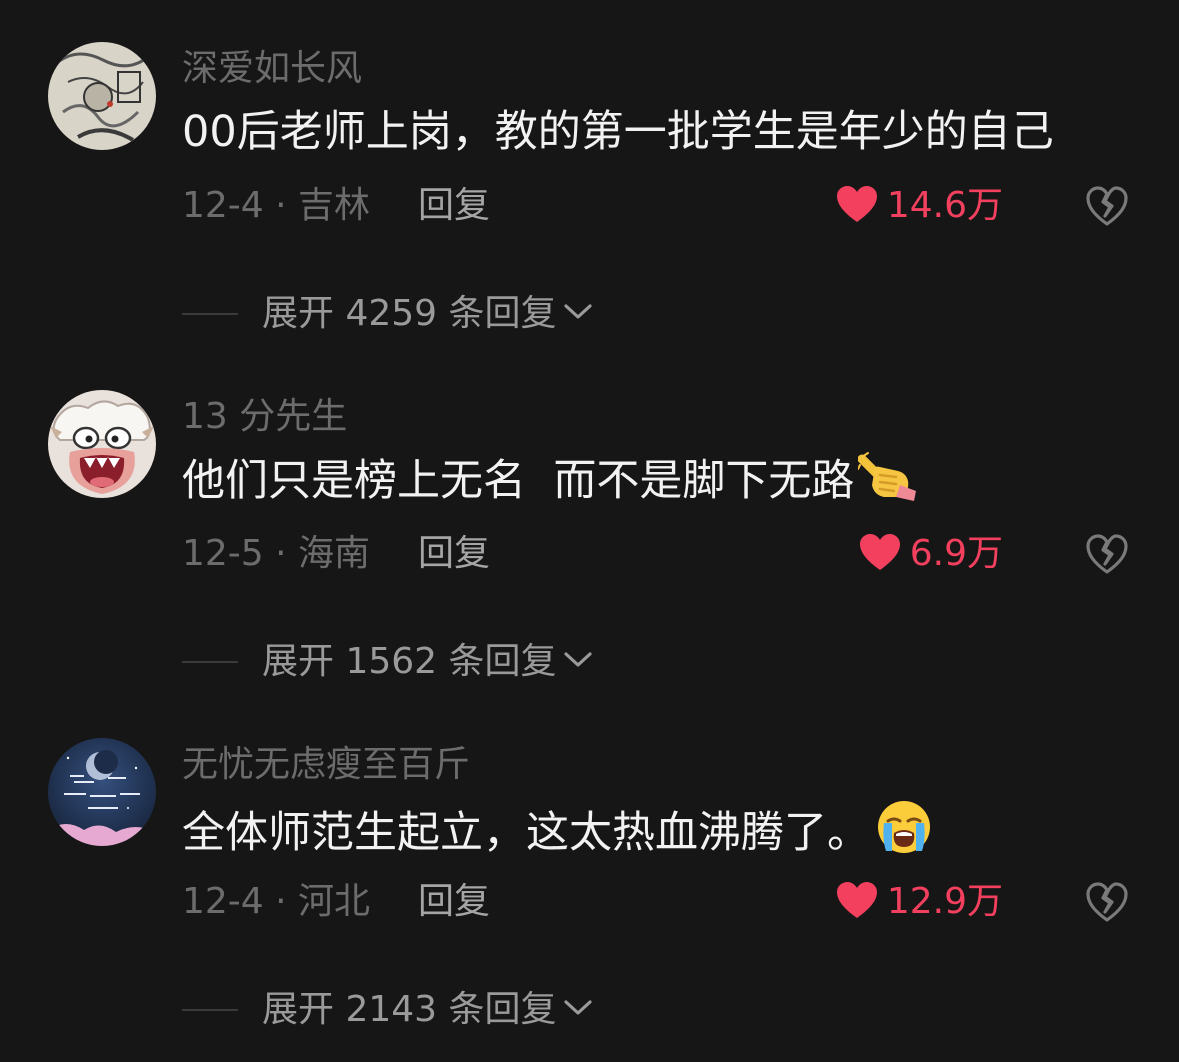 Image resolution: width=1179 pixels, height=1062 pixels. I want to click on like-button: 14.6万, so click(919, 206).